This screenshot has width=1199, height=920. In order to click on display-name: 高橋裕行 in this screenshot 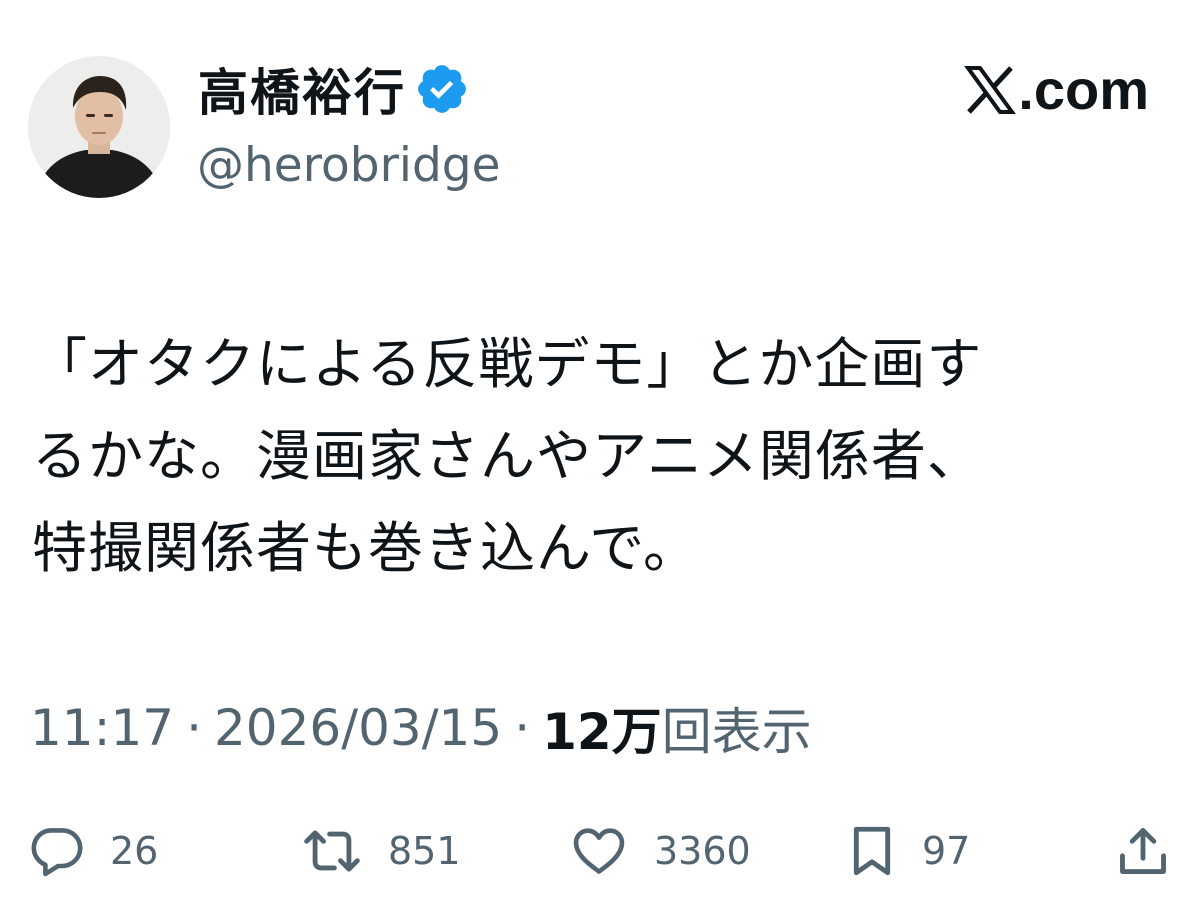, I will do `click(302, 89)`.